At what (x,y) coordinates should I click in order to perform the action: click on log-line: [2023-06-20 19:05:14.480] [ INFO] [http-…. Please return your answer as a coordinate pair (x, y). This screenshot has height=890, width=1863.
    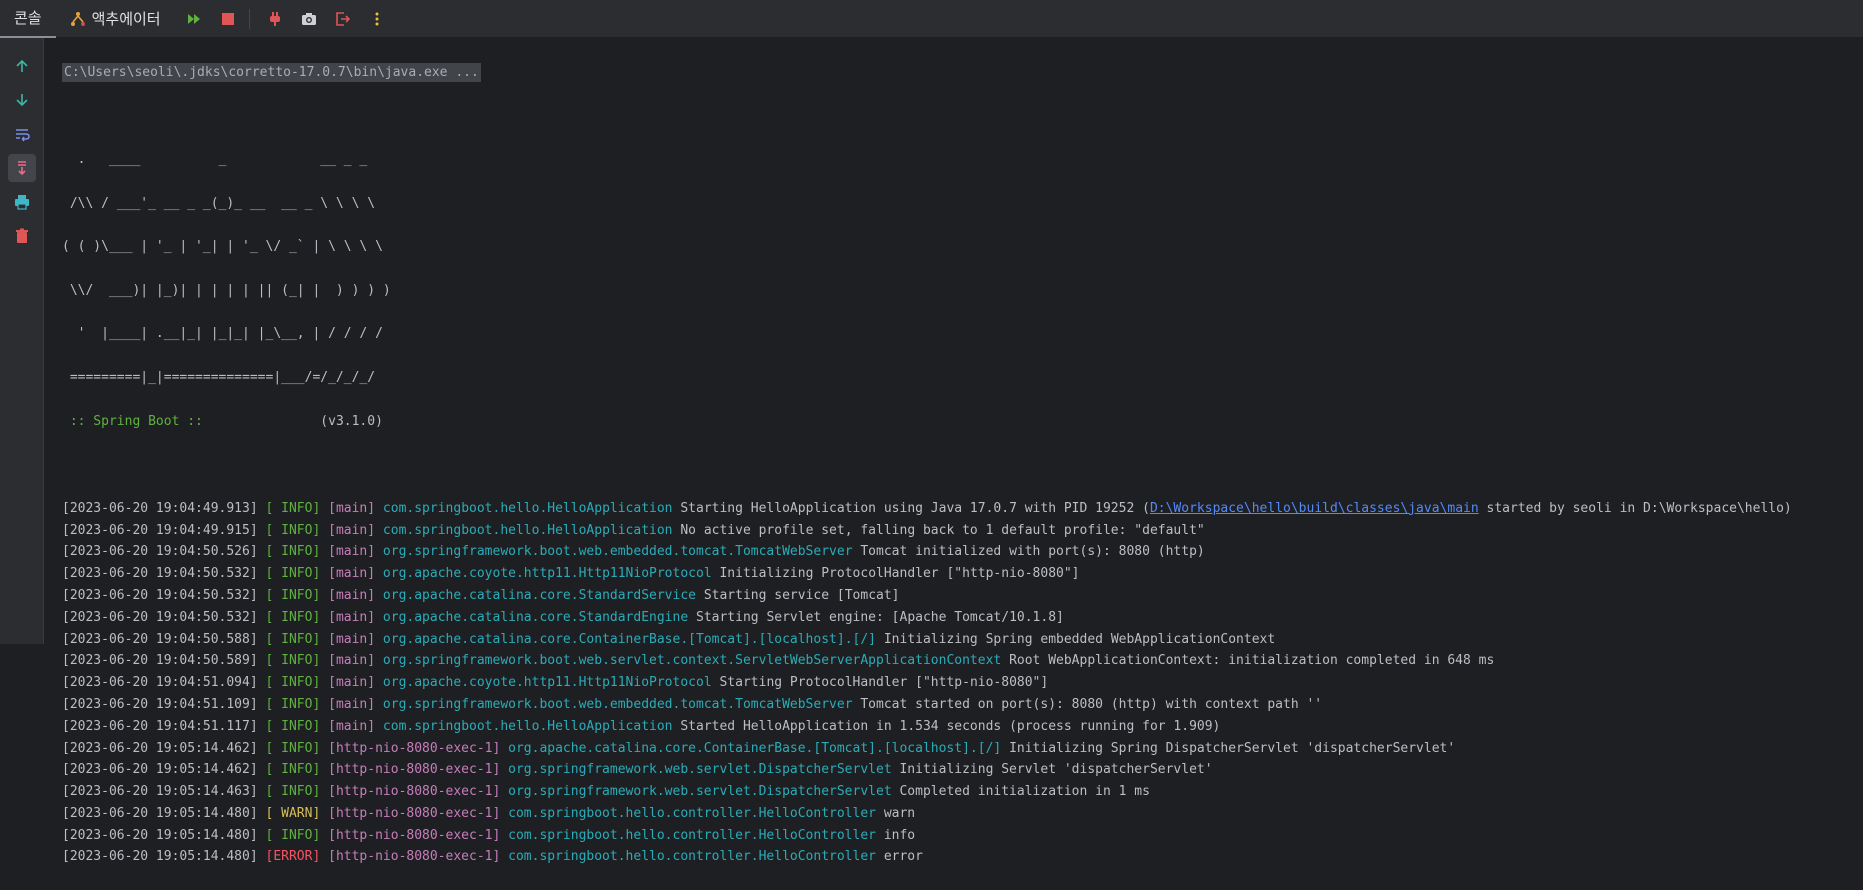
    Looking at the image, I should click on (962, 836).